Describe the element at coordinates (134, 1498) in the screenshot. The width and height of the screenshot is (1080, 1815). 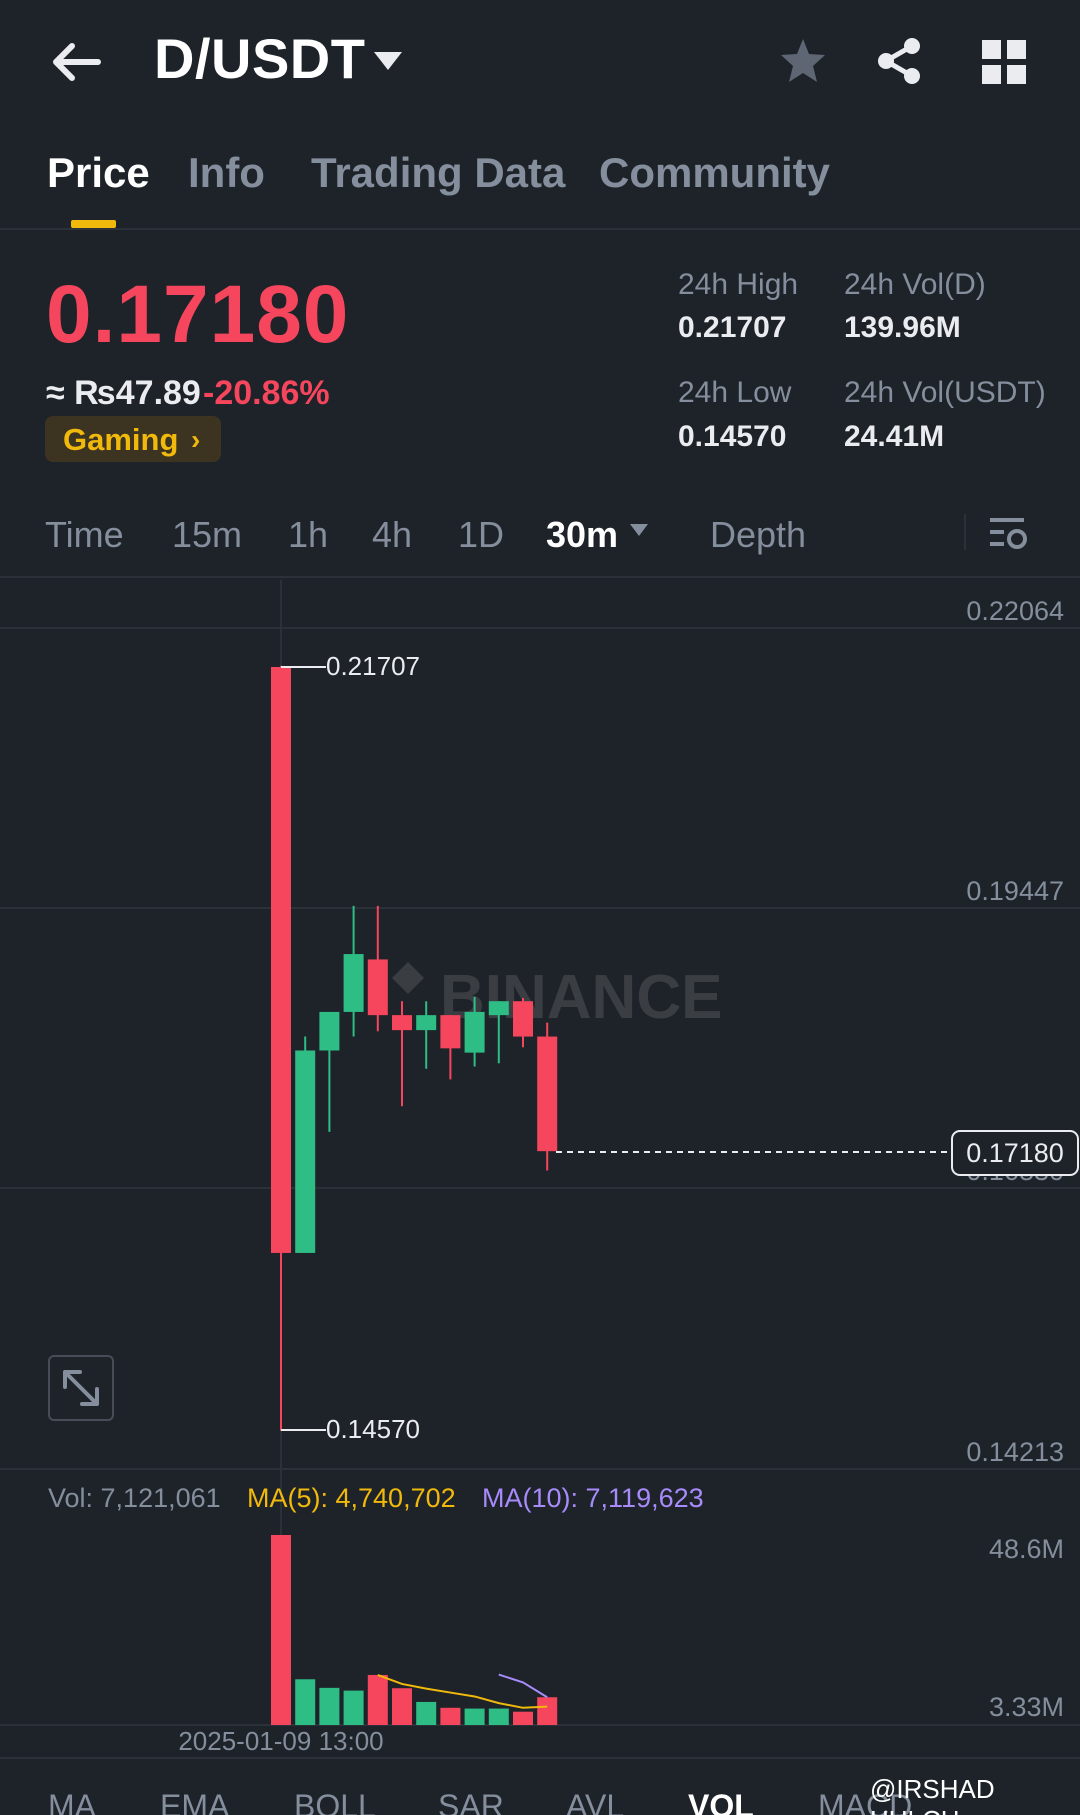
I see `volume-legend: Vol: 7,121,061` at that location.